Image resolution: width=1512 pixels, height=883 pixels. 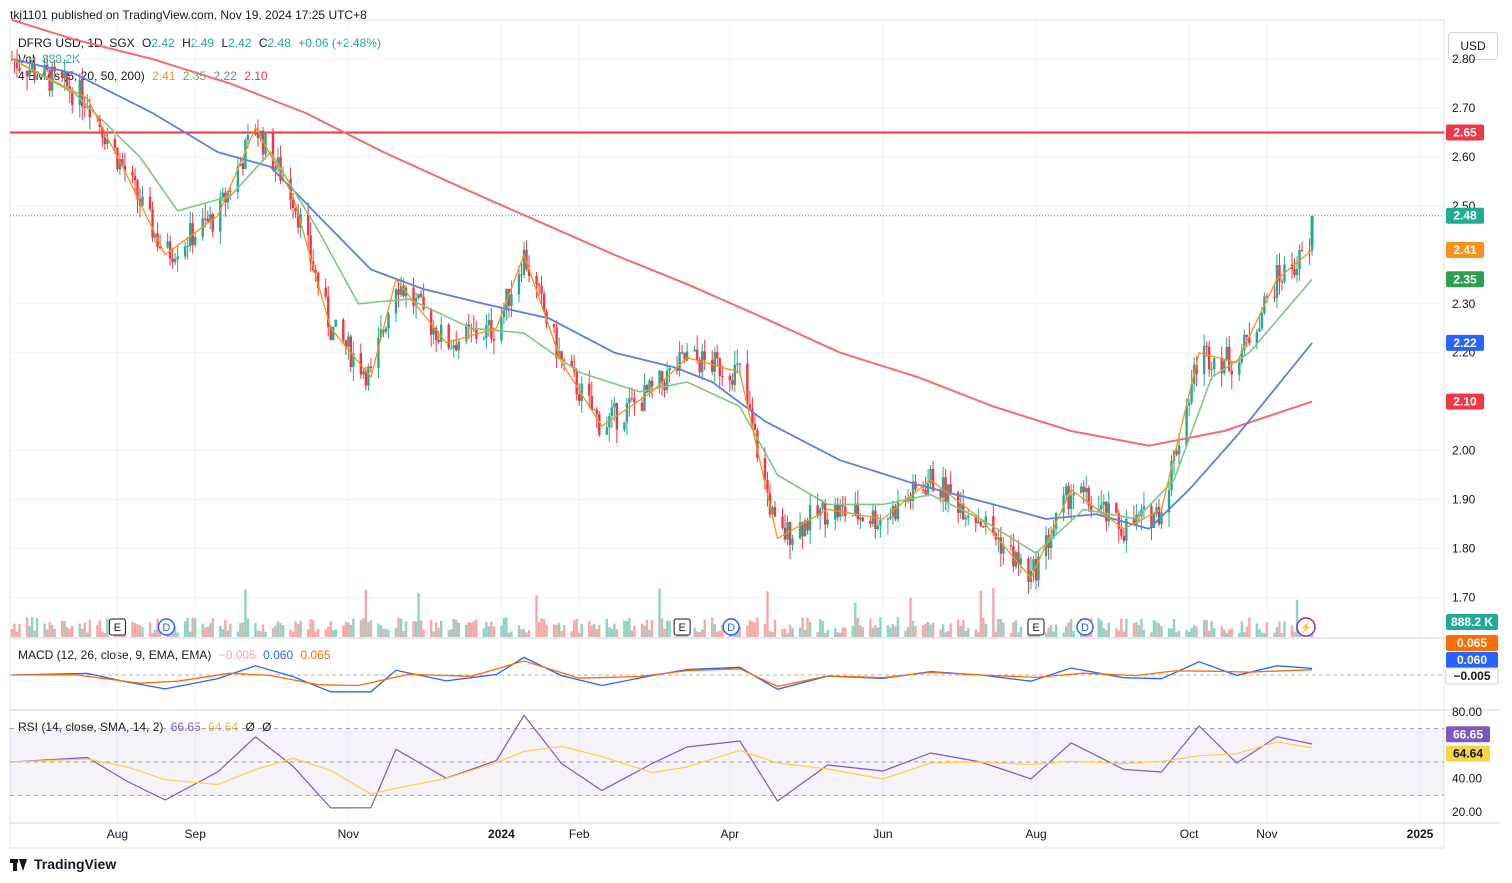 I want to click on earnings-marker-label: E, so click(x=681, y=628).